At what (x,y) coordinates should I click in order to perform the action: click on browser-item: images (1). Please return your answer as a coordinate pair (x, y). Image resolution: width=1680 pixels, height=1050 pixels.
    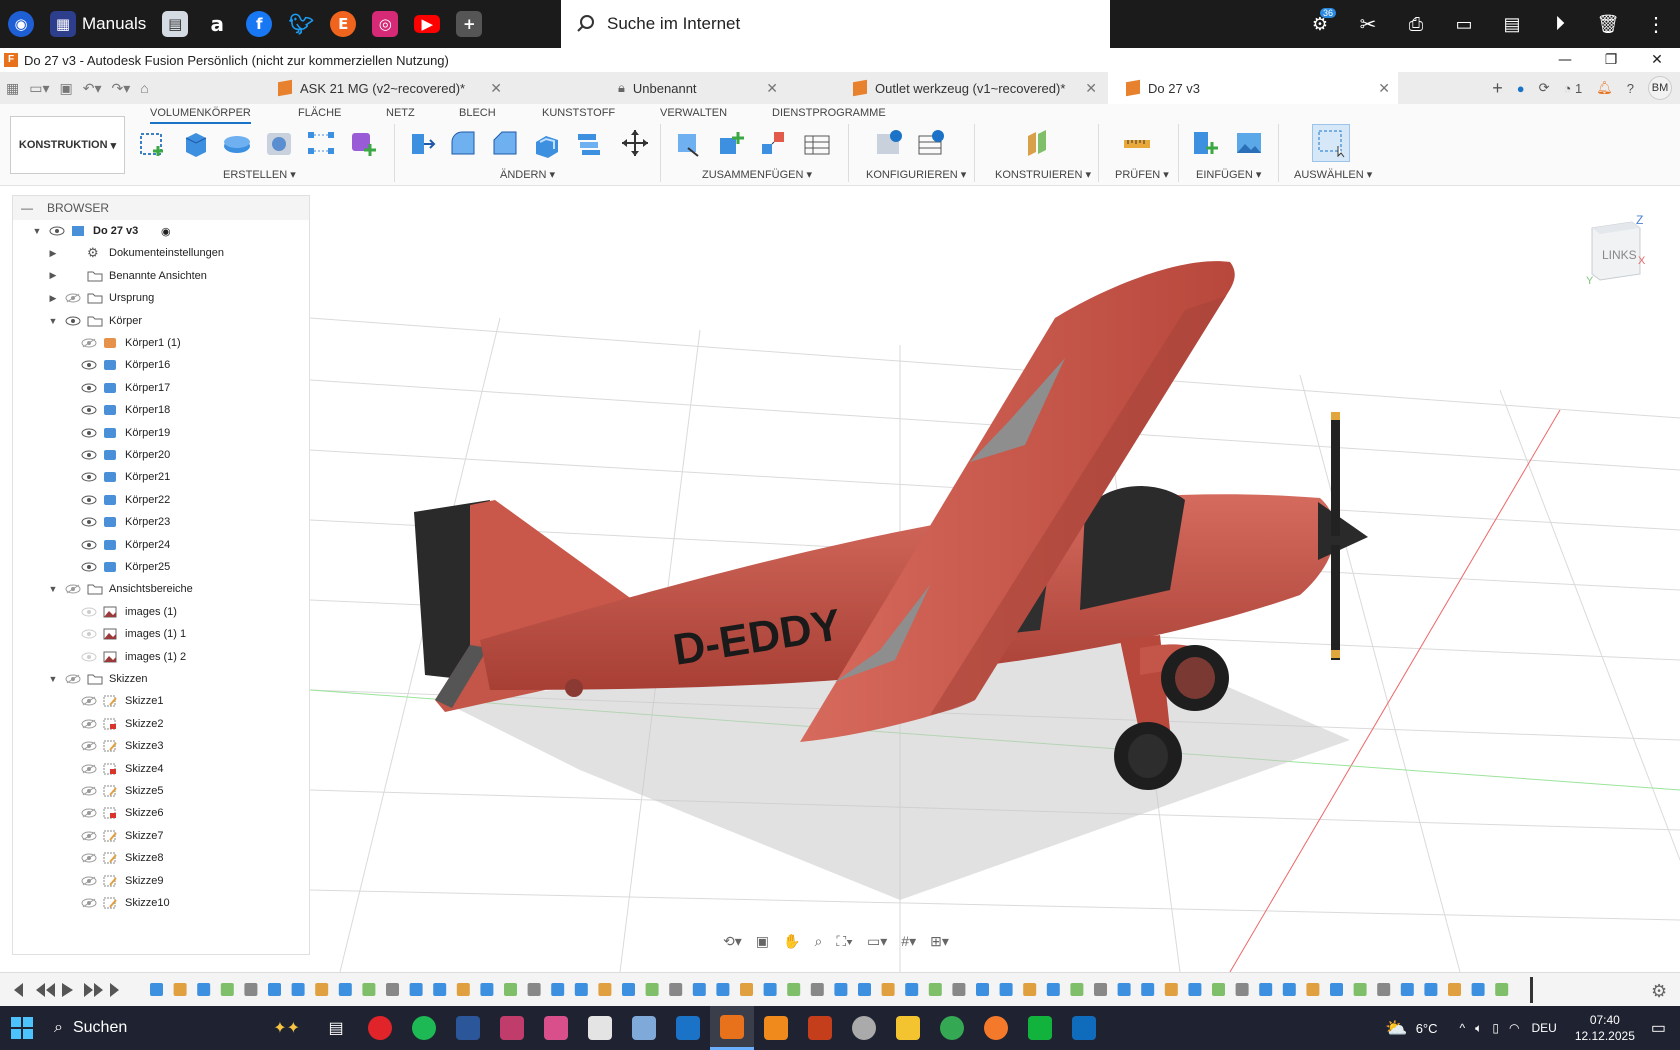
    Looking at the image, I should click on (162, 612).